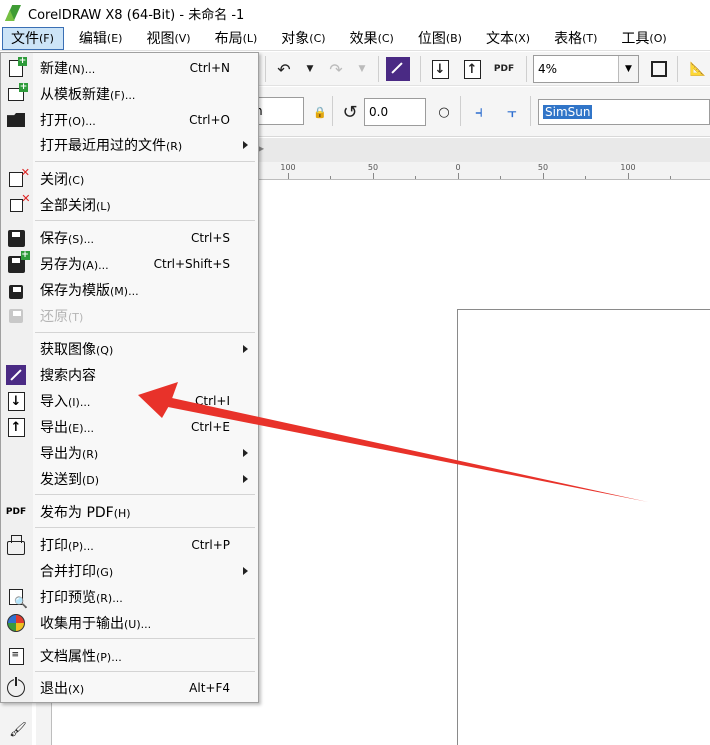  I want to click on menu-item-close-all: ✕ 全部关闭(L), so click(129, 204).